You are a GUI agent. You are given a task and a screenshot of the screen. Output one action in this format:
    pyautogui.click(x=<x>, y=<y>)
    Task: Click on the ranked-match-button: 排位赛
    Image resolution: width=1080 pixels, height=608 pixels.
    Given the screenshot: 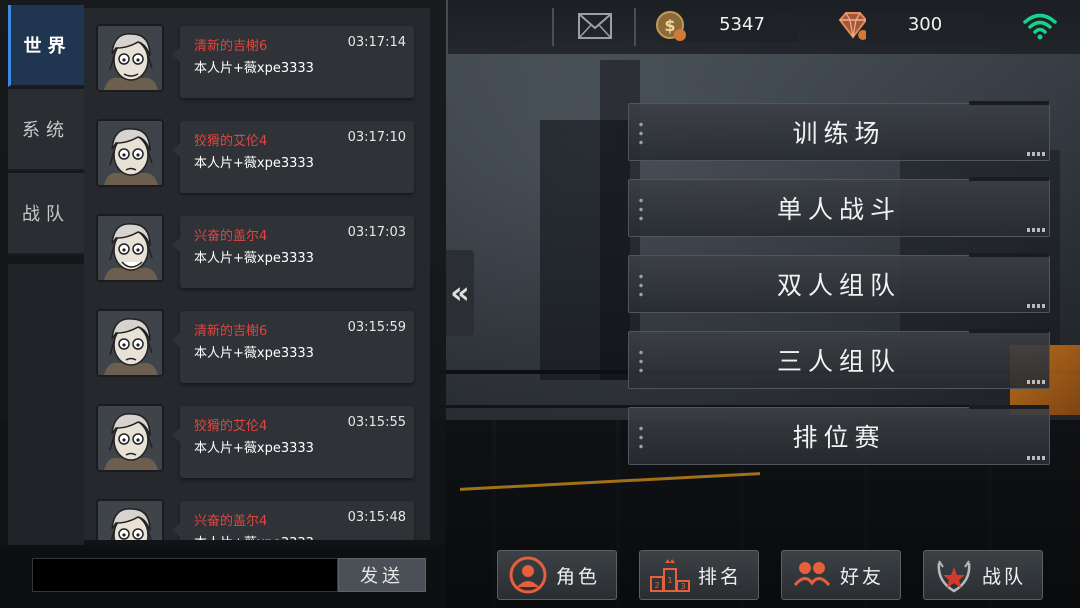 What is the action you would take?
    pyautogui.click(x=839, y=435)
    